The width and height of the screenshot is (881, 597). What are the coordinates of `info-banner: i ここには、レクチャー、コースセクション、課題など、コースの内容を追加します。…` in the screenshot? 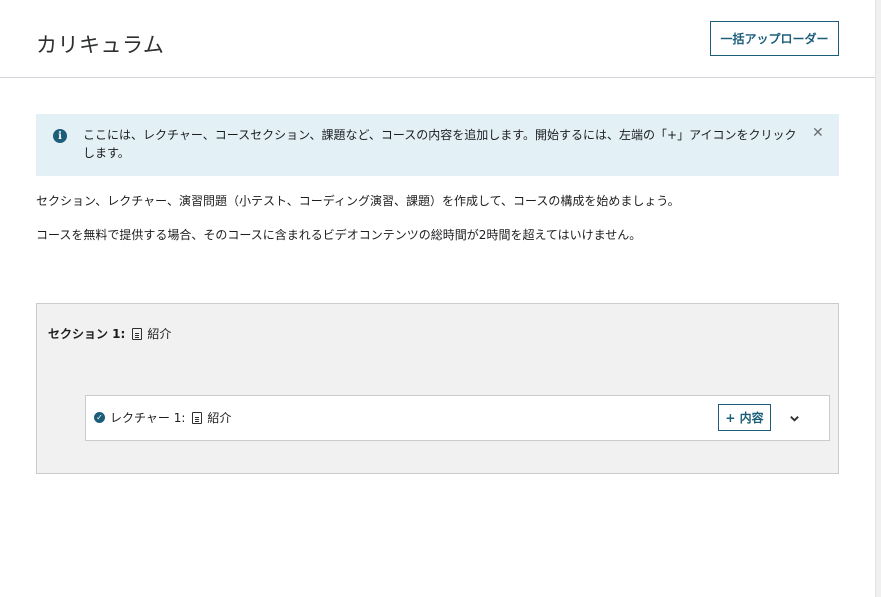 It's located at (437, 145).